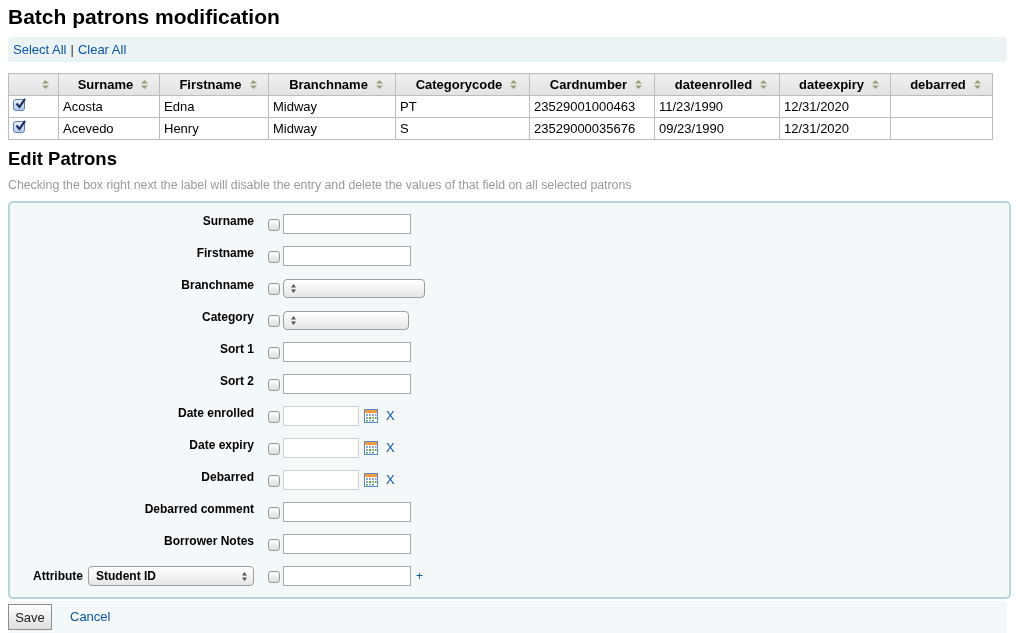 The height and width of the screenshot is (633, 1016). Describe the element at coordinates (592, 128) in the screenshot. I see `table-cell: 23529000035676` at that location.